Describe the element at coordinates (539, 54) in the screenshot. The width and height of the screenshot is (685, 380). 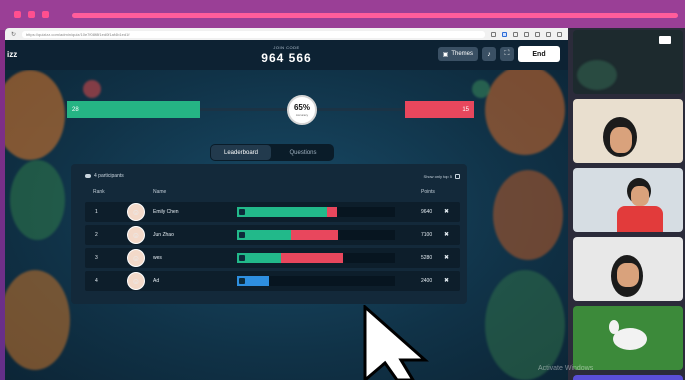
I see `end-button: End` at that location.